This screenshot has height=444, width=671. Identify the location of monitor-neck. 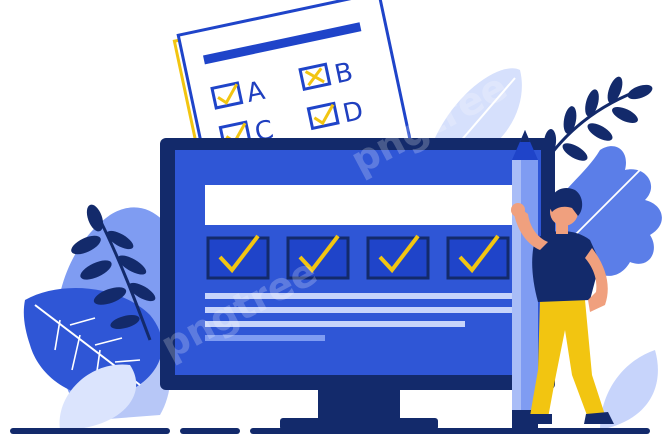
(359, 403).